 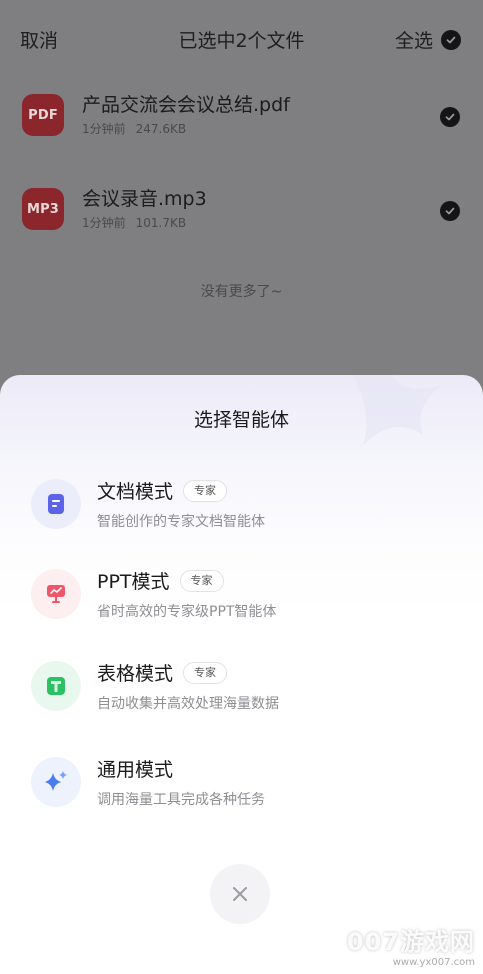 I want to click on mode-item-general: 通用模式 调用海量工具完成各种任务, so click(x=241, y=790).